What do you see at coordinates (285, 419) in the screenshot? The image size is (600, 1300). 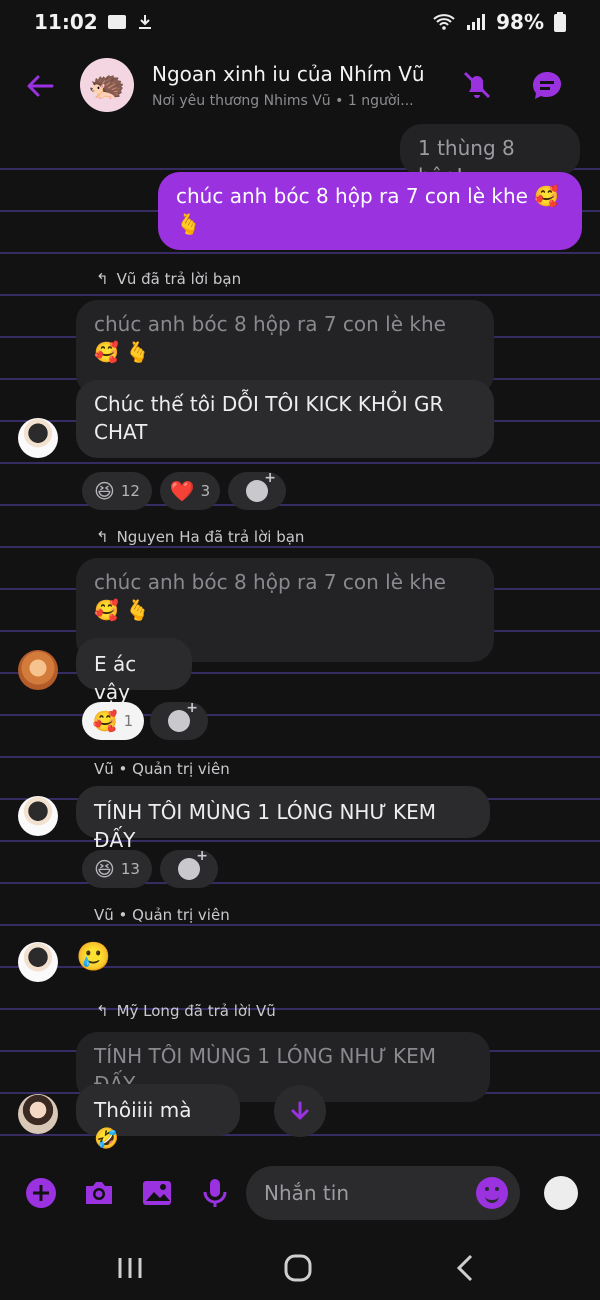 I see `message-bubble: Chúc thế tôi DỖI TÔI KICK KHỎI GR CHAT` at bounding box center [285, 419].